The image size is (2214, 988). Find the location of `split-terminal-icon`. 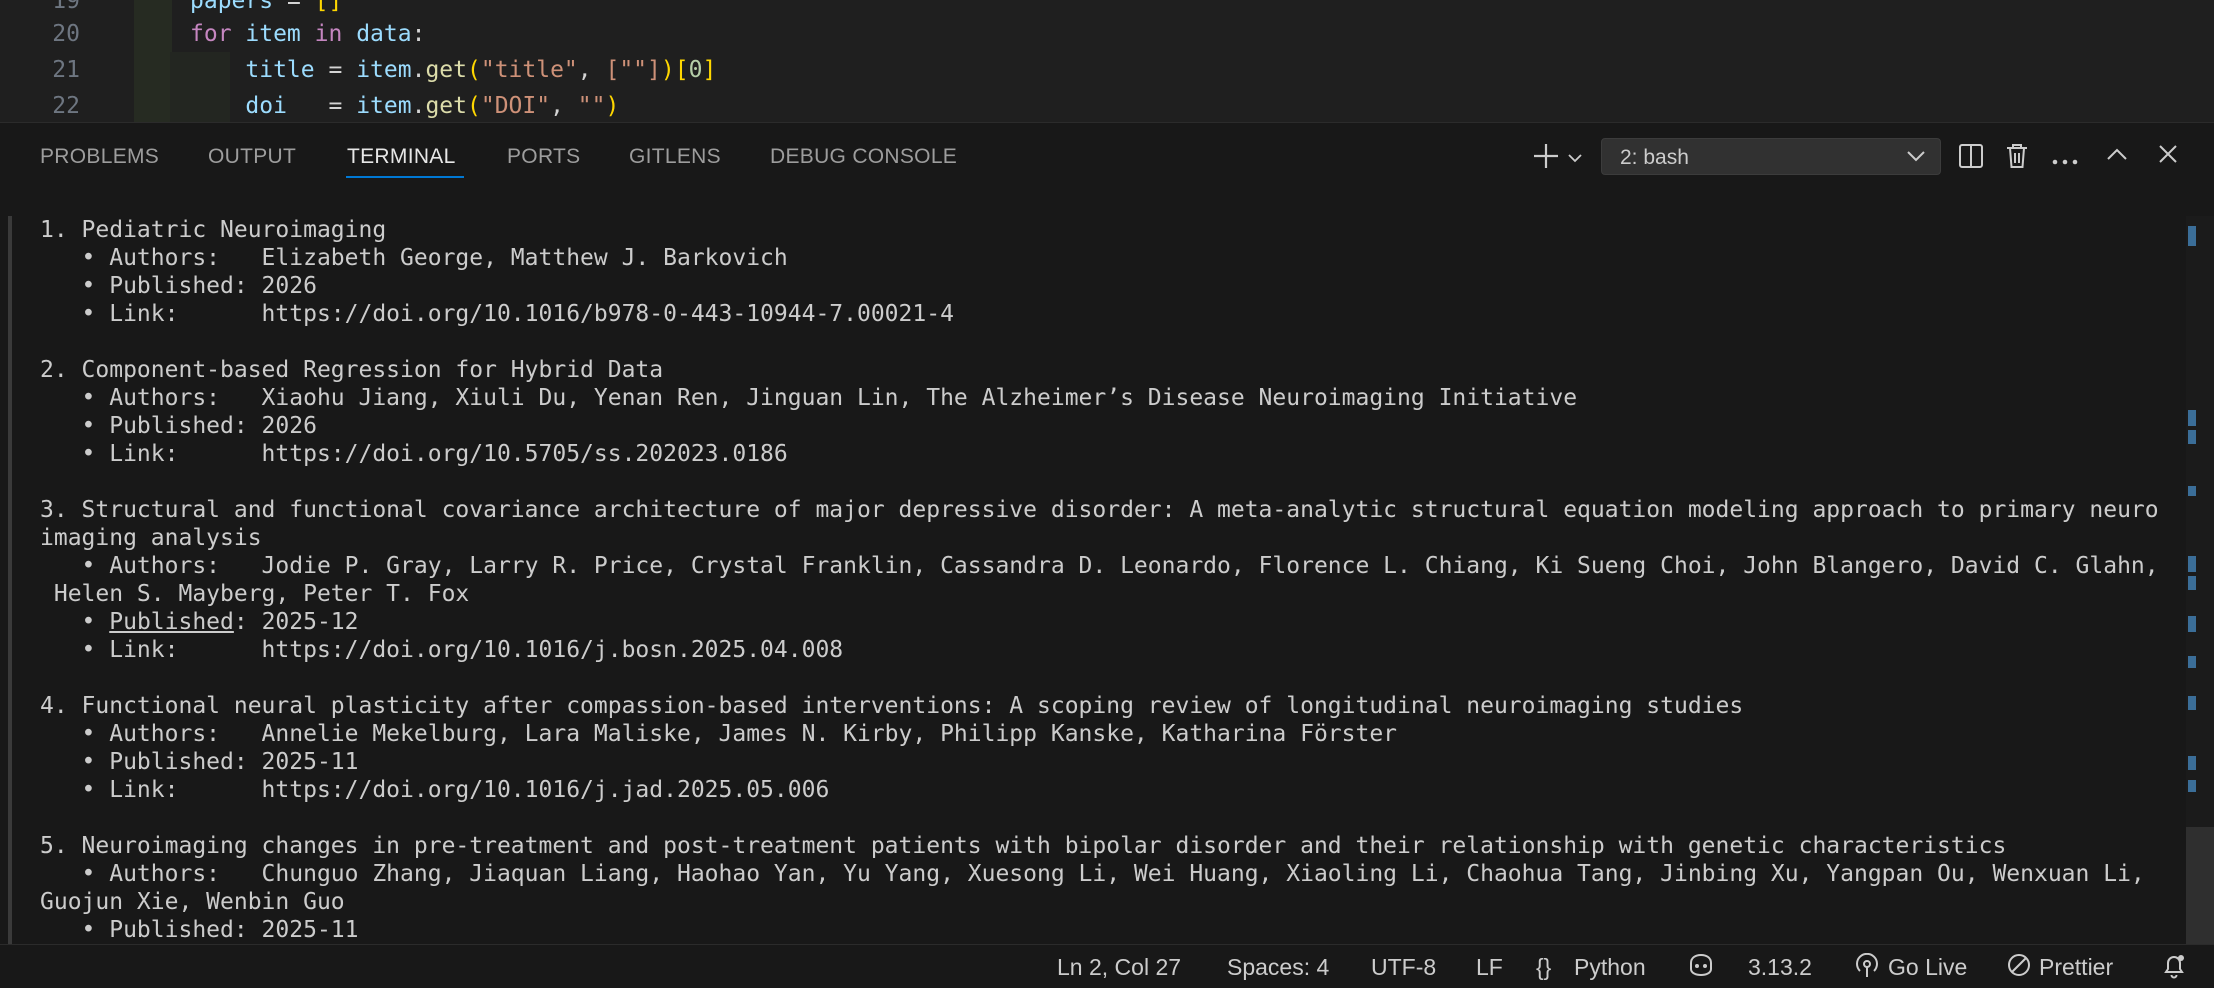

split-terminal-icon is located at coordinates (1971, 158).